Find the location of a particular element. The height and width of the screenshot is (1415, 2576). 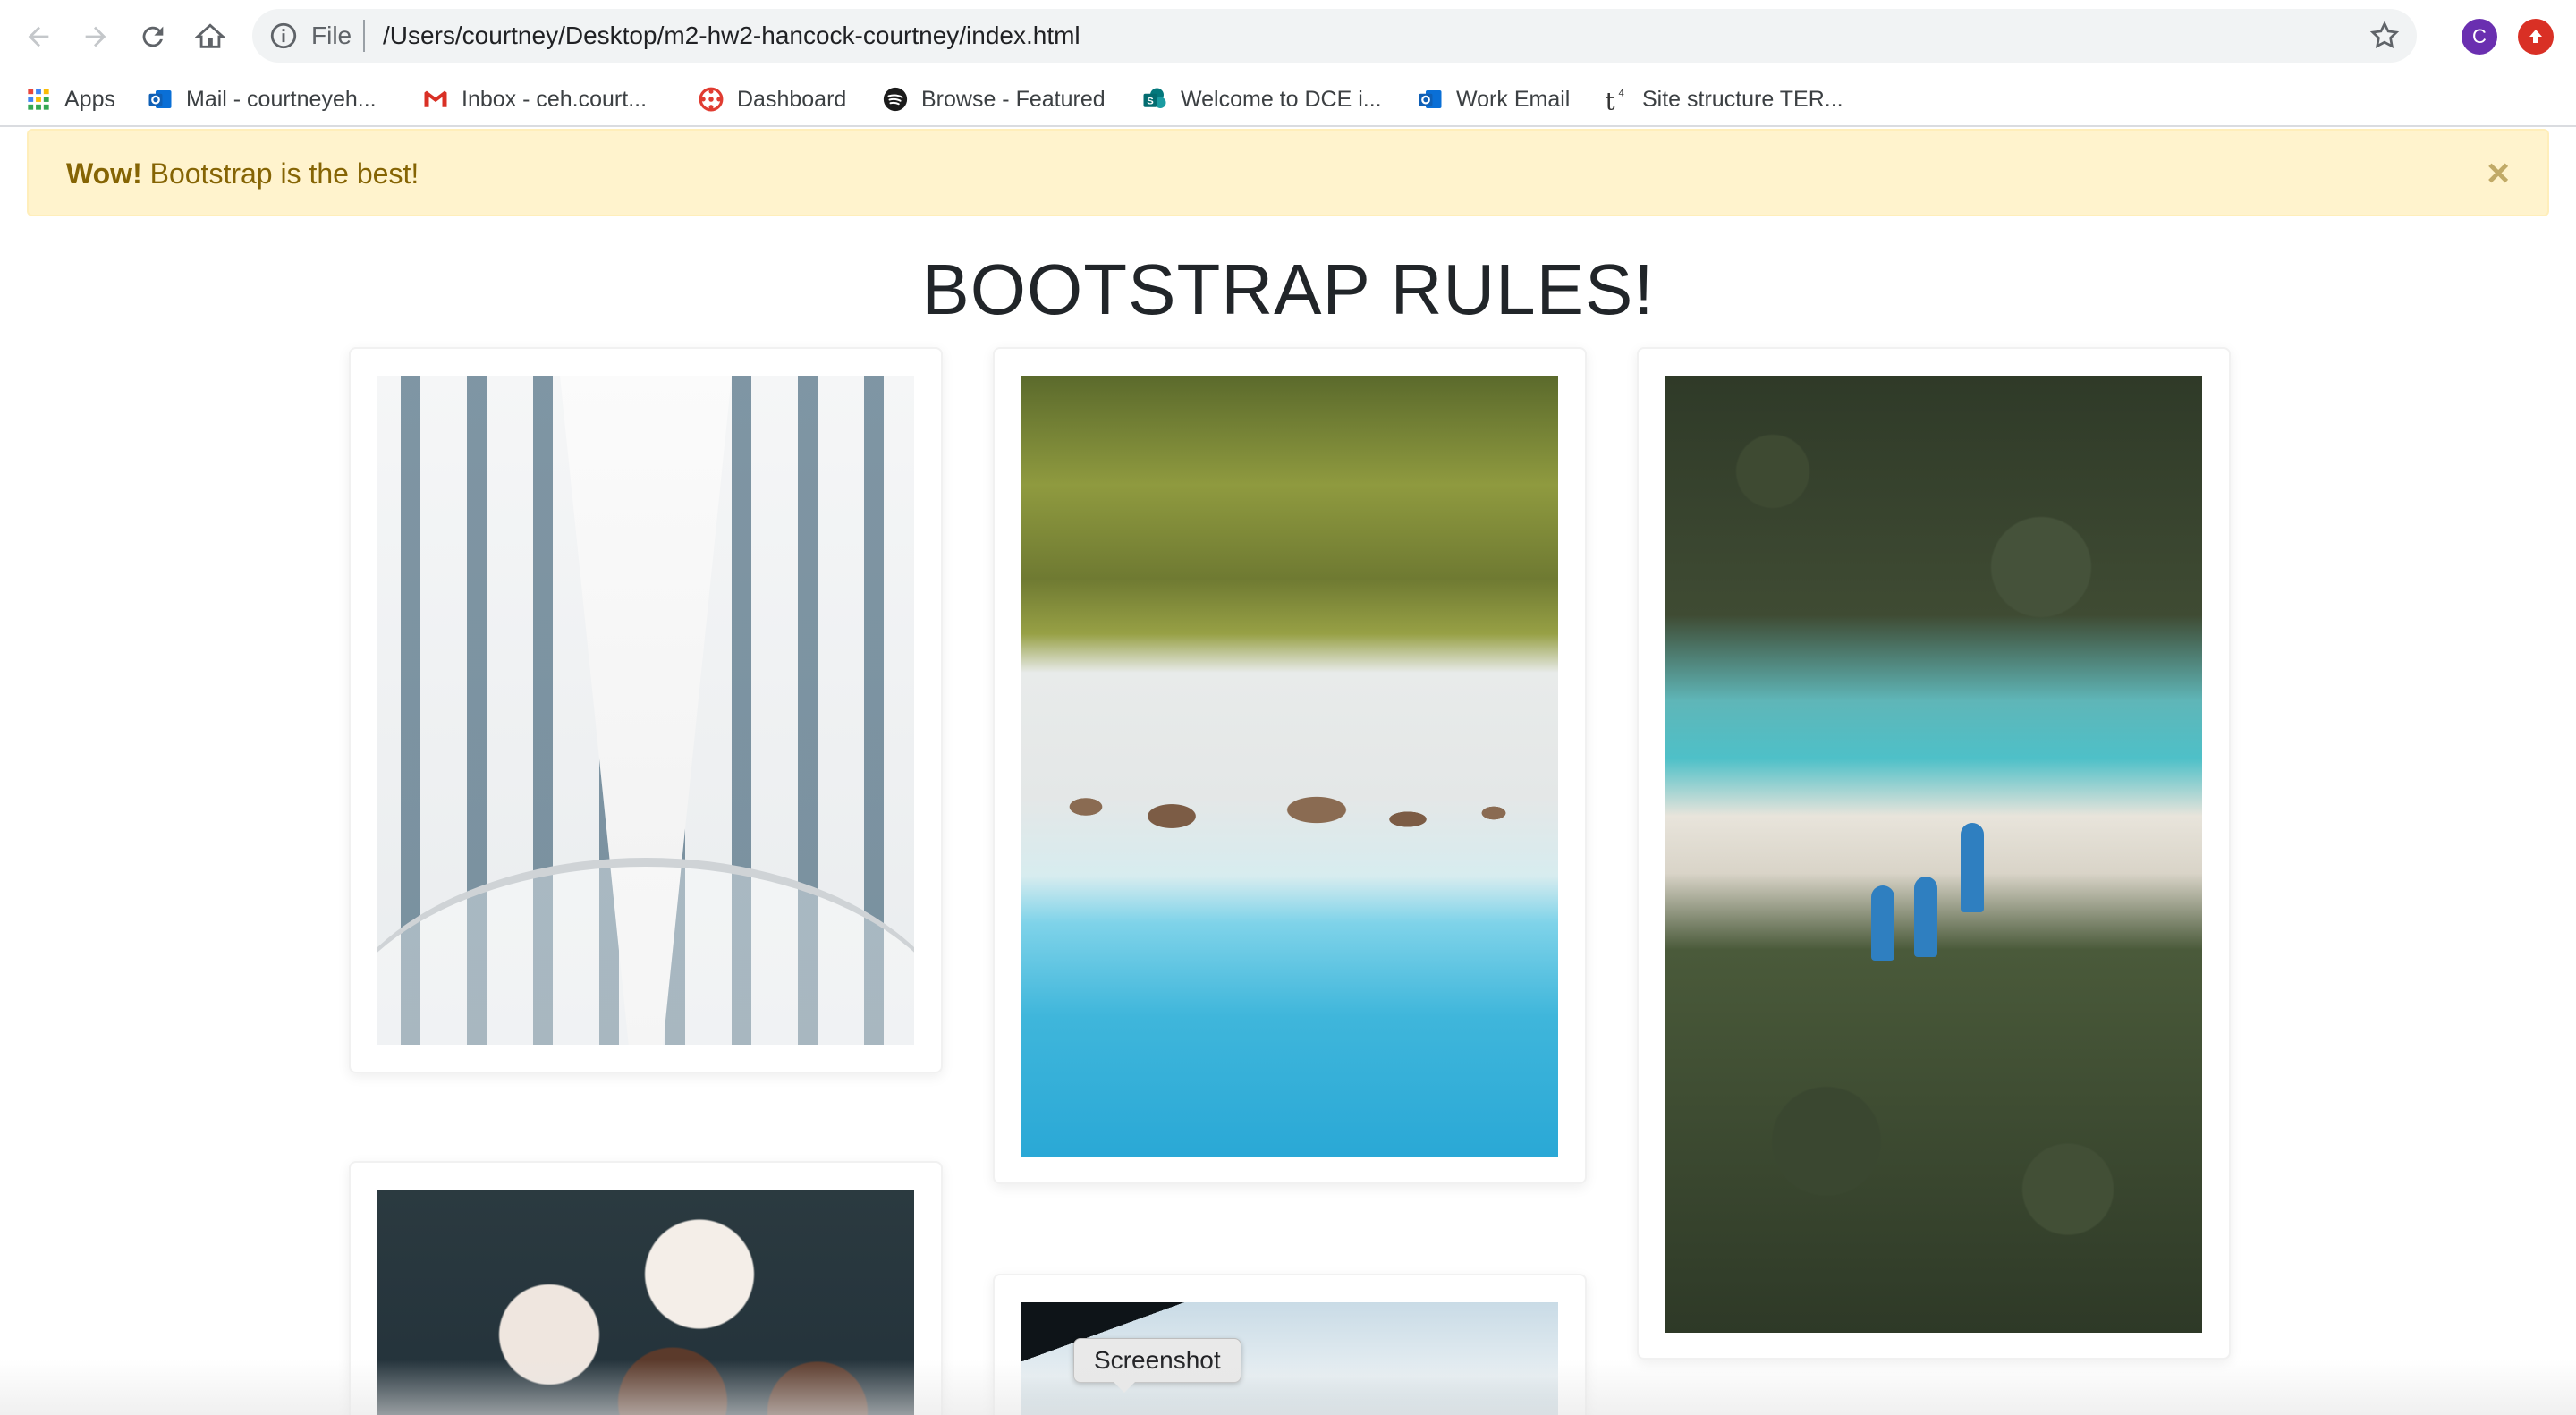

alert-banner: Wow! Bootstrap is the best! × is located at coordinates (1288, 173).